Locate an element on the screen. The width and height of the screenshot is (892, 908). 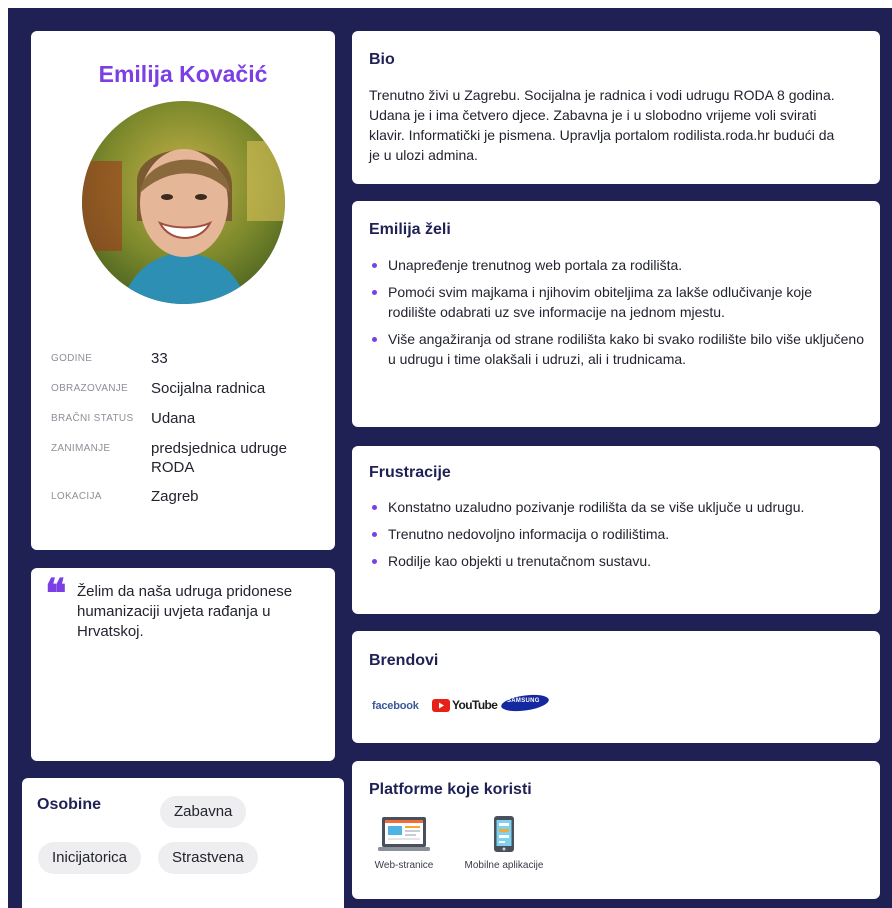
fact-value: Socijalna radnica is located at coordinates (208, 388).